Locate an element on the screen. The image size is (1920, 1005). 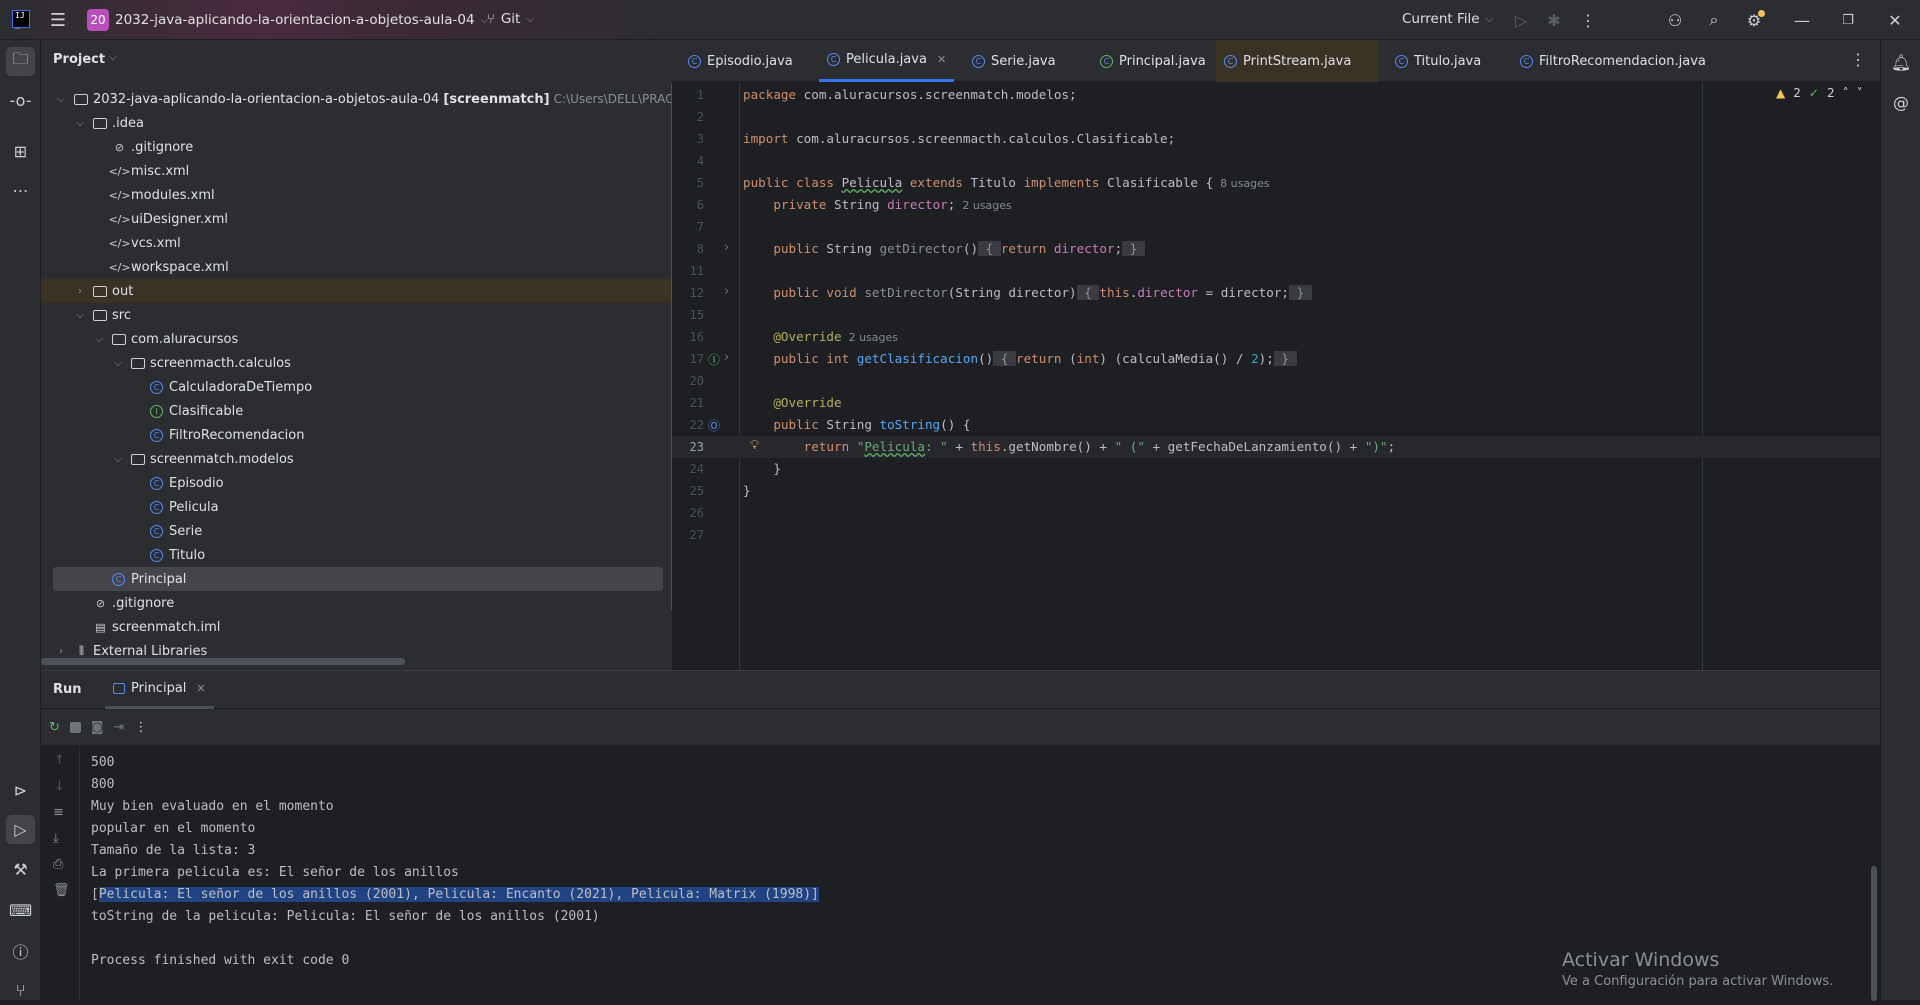
run-config-selector: Current File ⌵ is located at coordinates (1447, 19).